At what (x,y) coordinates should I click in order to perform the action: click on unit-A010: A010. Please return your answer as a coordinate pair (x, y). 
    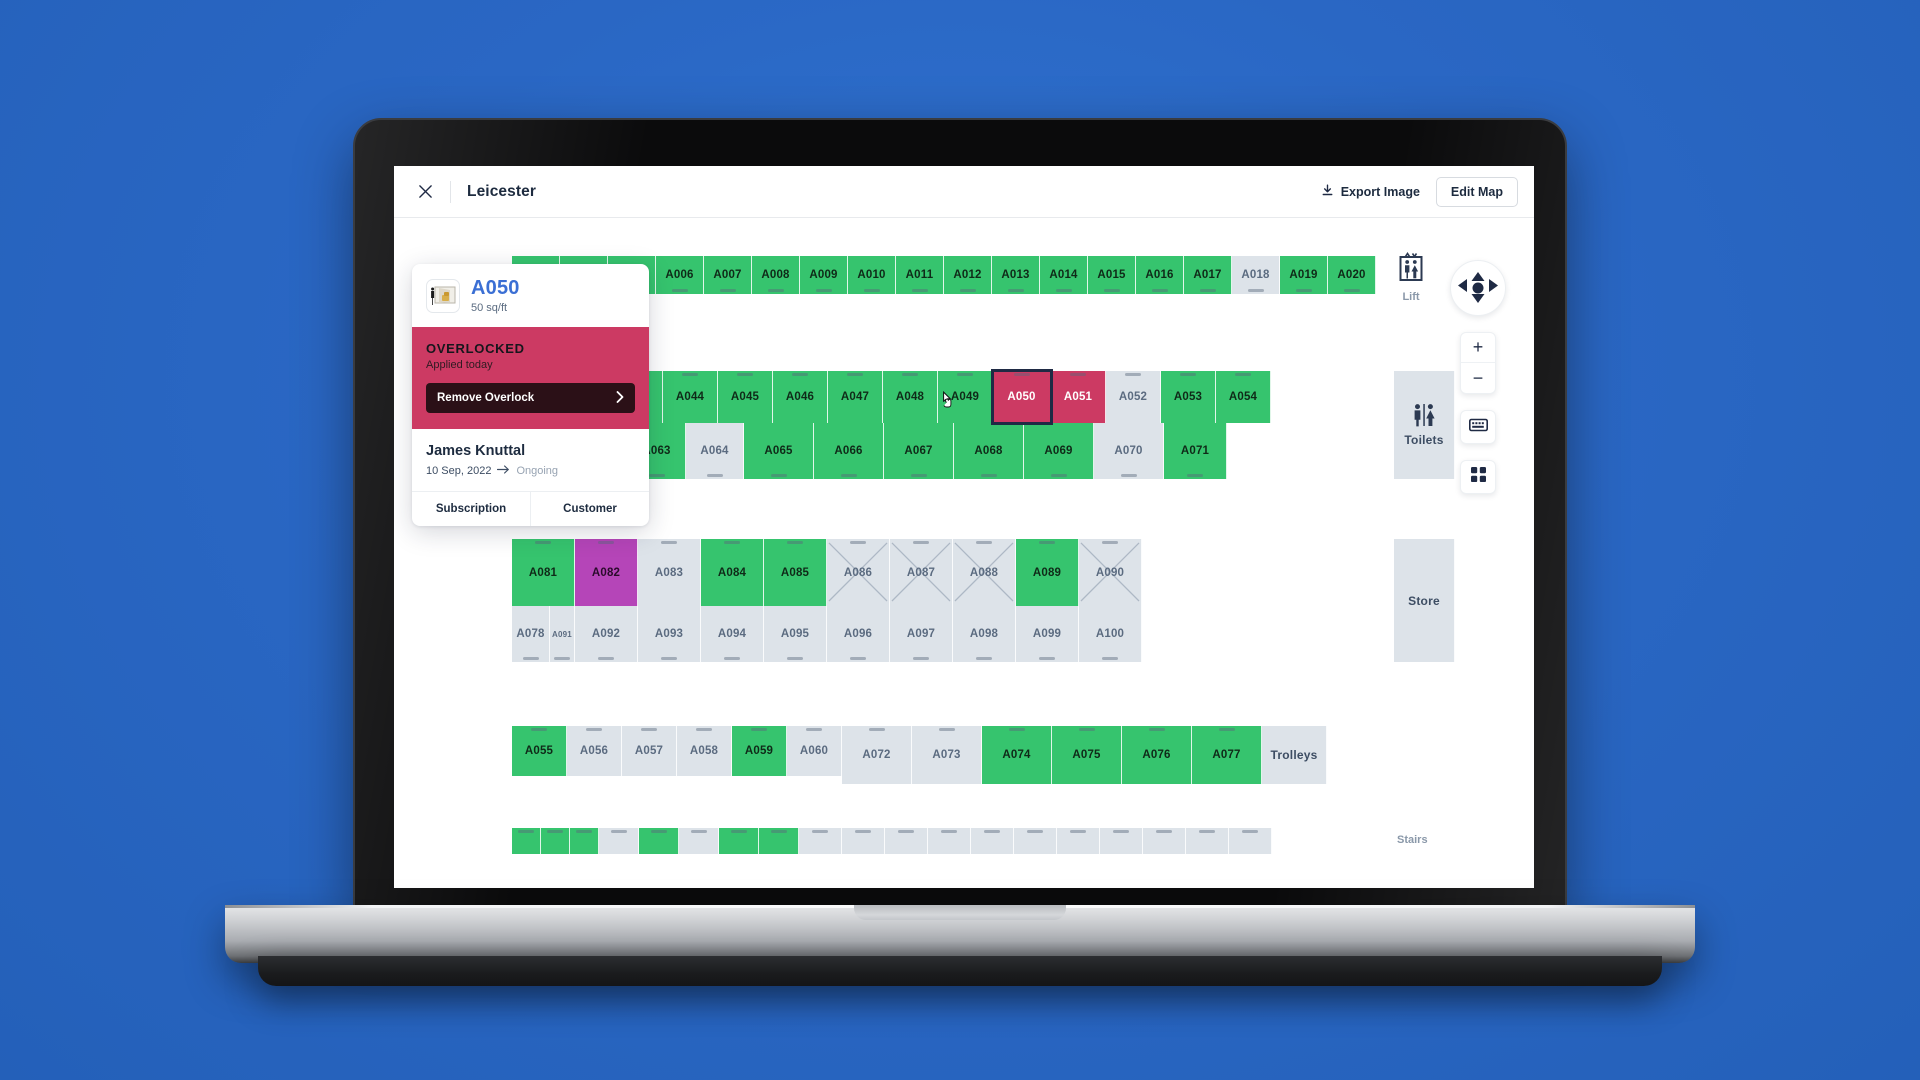
    Looking at the image, I should click on (872, 275).